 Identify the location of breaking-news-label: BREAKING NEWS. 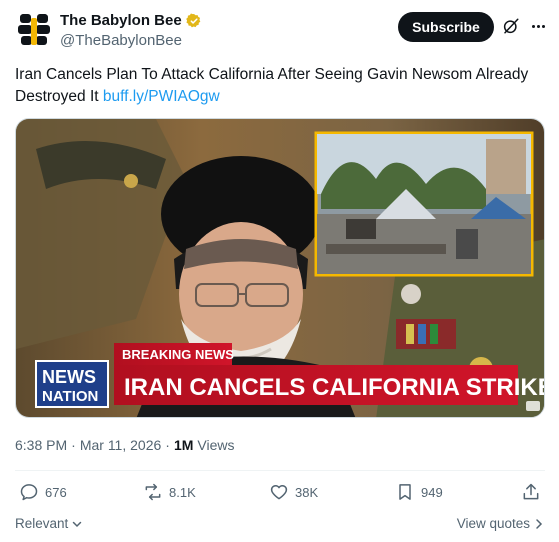
(178, 354).